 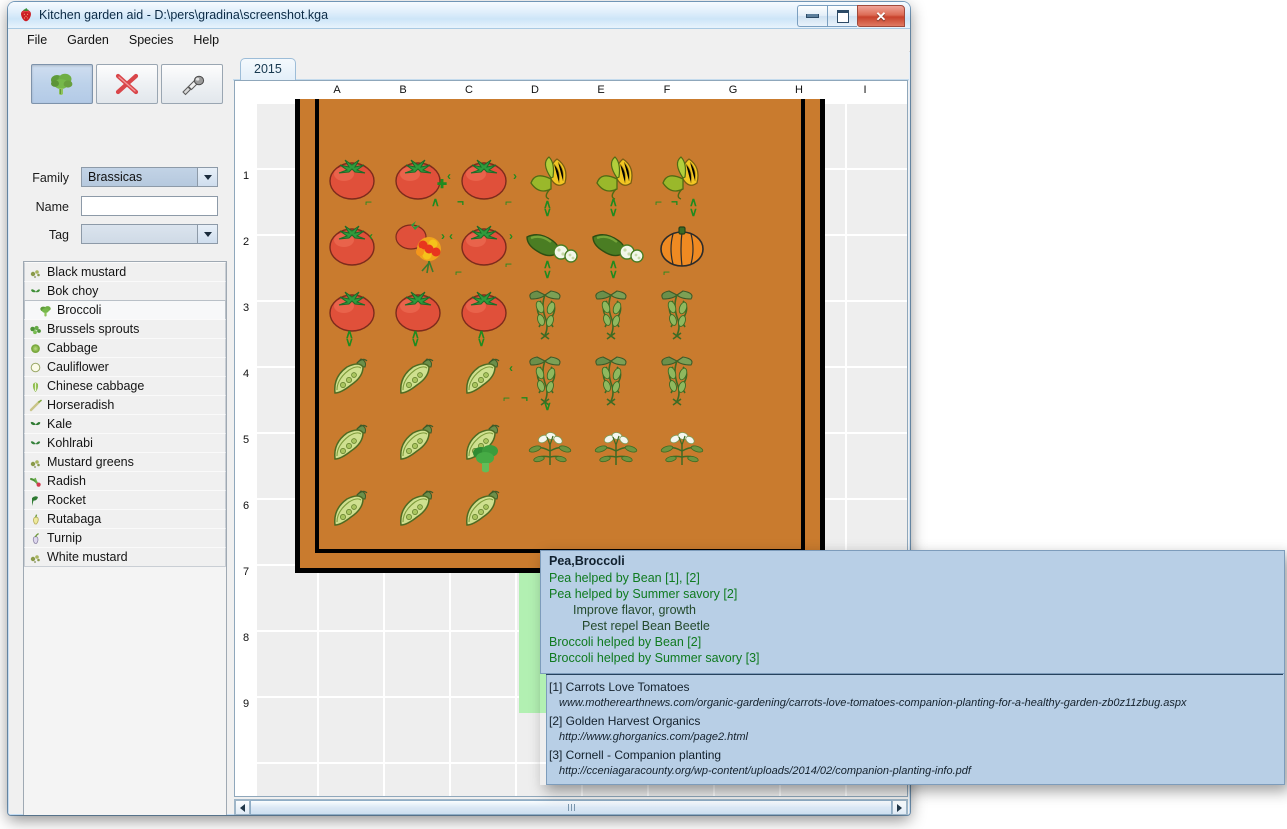 I want to click on menu-file: File, so click(x=37, y=40).